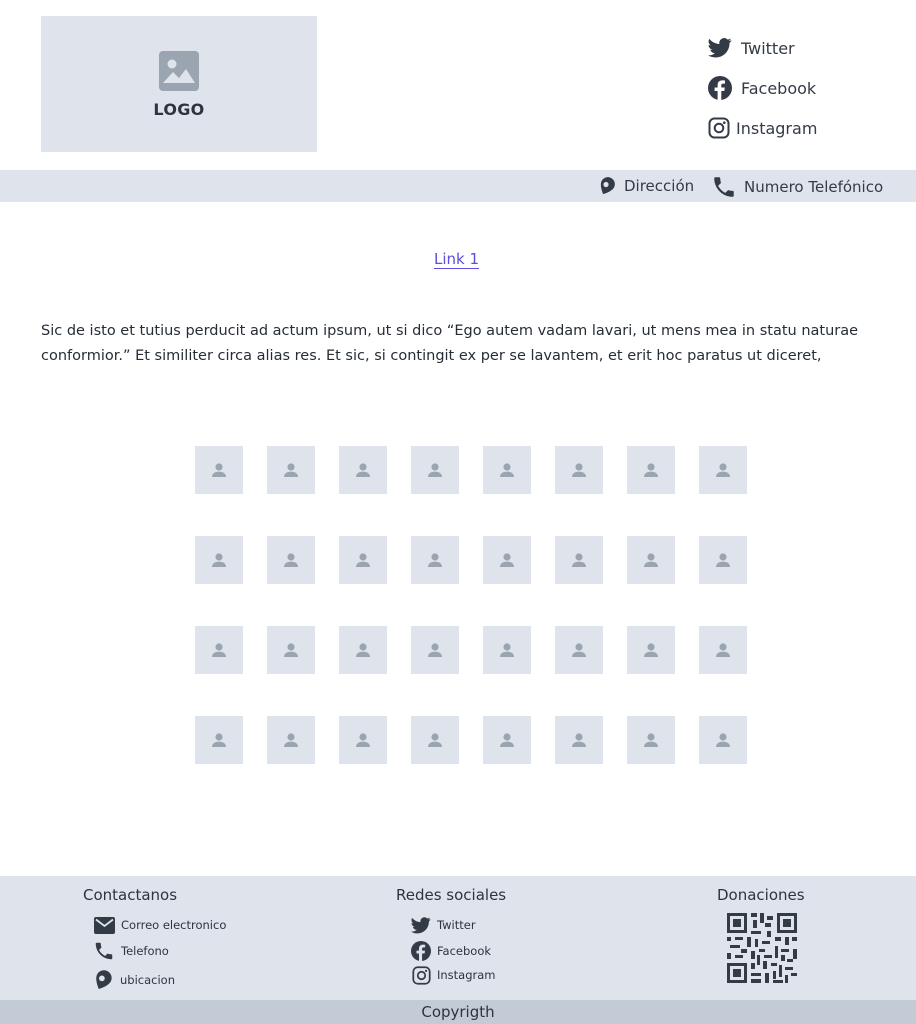 The width and height of the screenshot is (916, 1024). Describe the element at coordinates (762, 948) in the screenshot. I see `qr-code-icon` at that location.